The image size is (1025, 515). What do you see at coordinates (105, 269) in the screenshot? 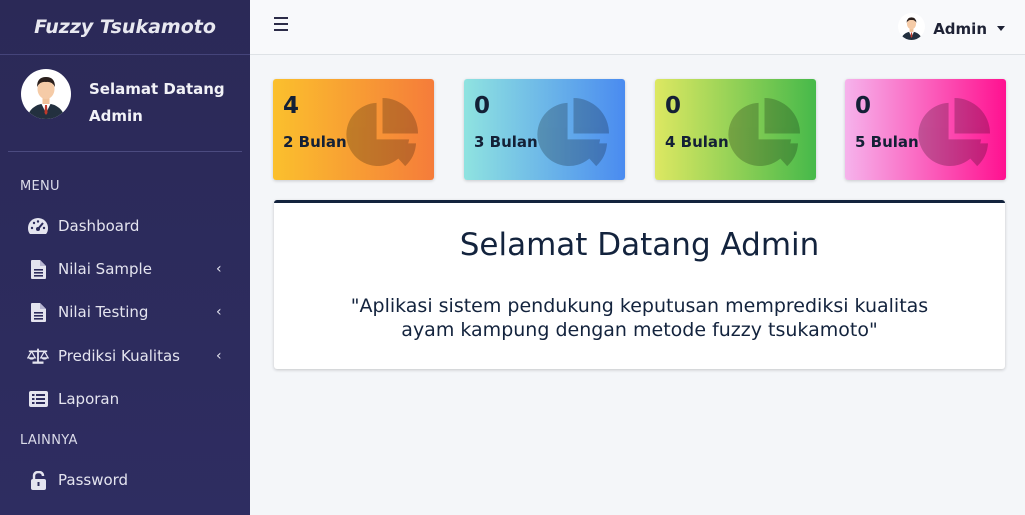
I see `sidebar-item-label: Nilai Sample` at bounding box center [105, 269].